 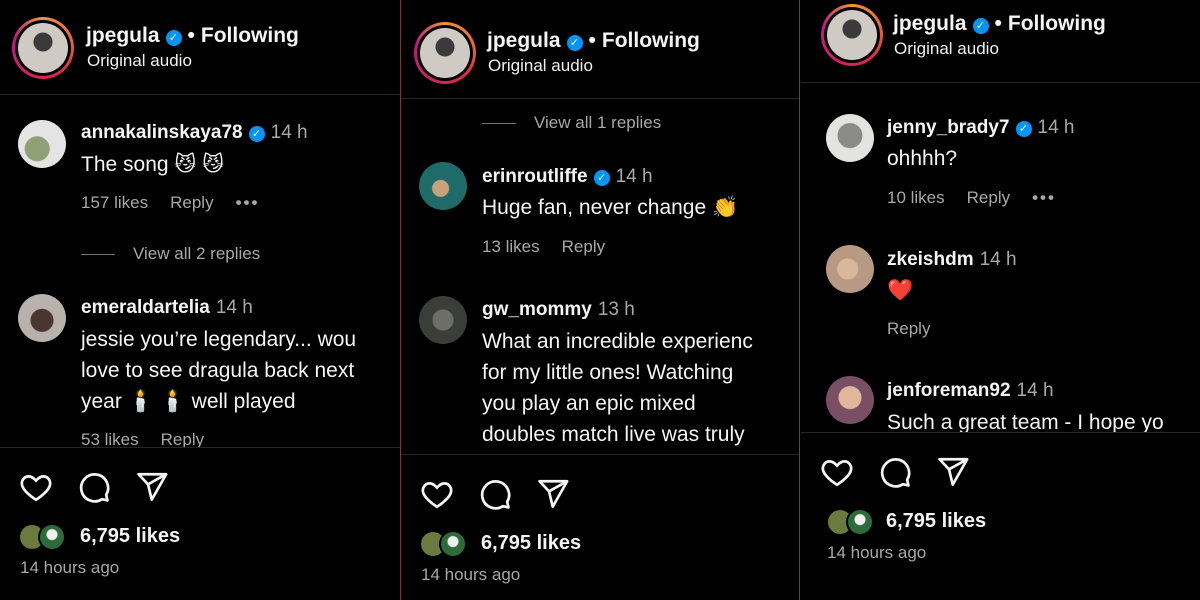 What do you see at coordinates (537, 309) in the screenshot?
I see `comment-username: gw_mommy` at bounding box center [537, 309].